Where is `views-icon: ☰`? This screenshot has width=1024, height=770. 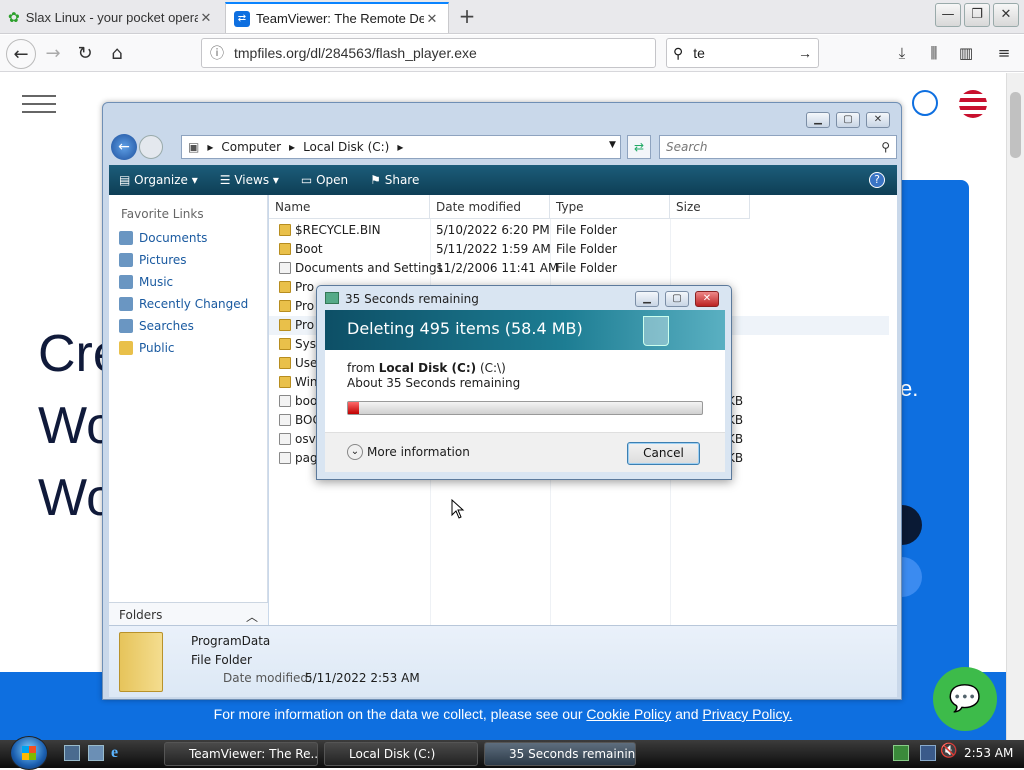
views-icon: ☰ is located at coordinates (227, 180).